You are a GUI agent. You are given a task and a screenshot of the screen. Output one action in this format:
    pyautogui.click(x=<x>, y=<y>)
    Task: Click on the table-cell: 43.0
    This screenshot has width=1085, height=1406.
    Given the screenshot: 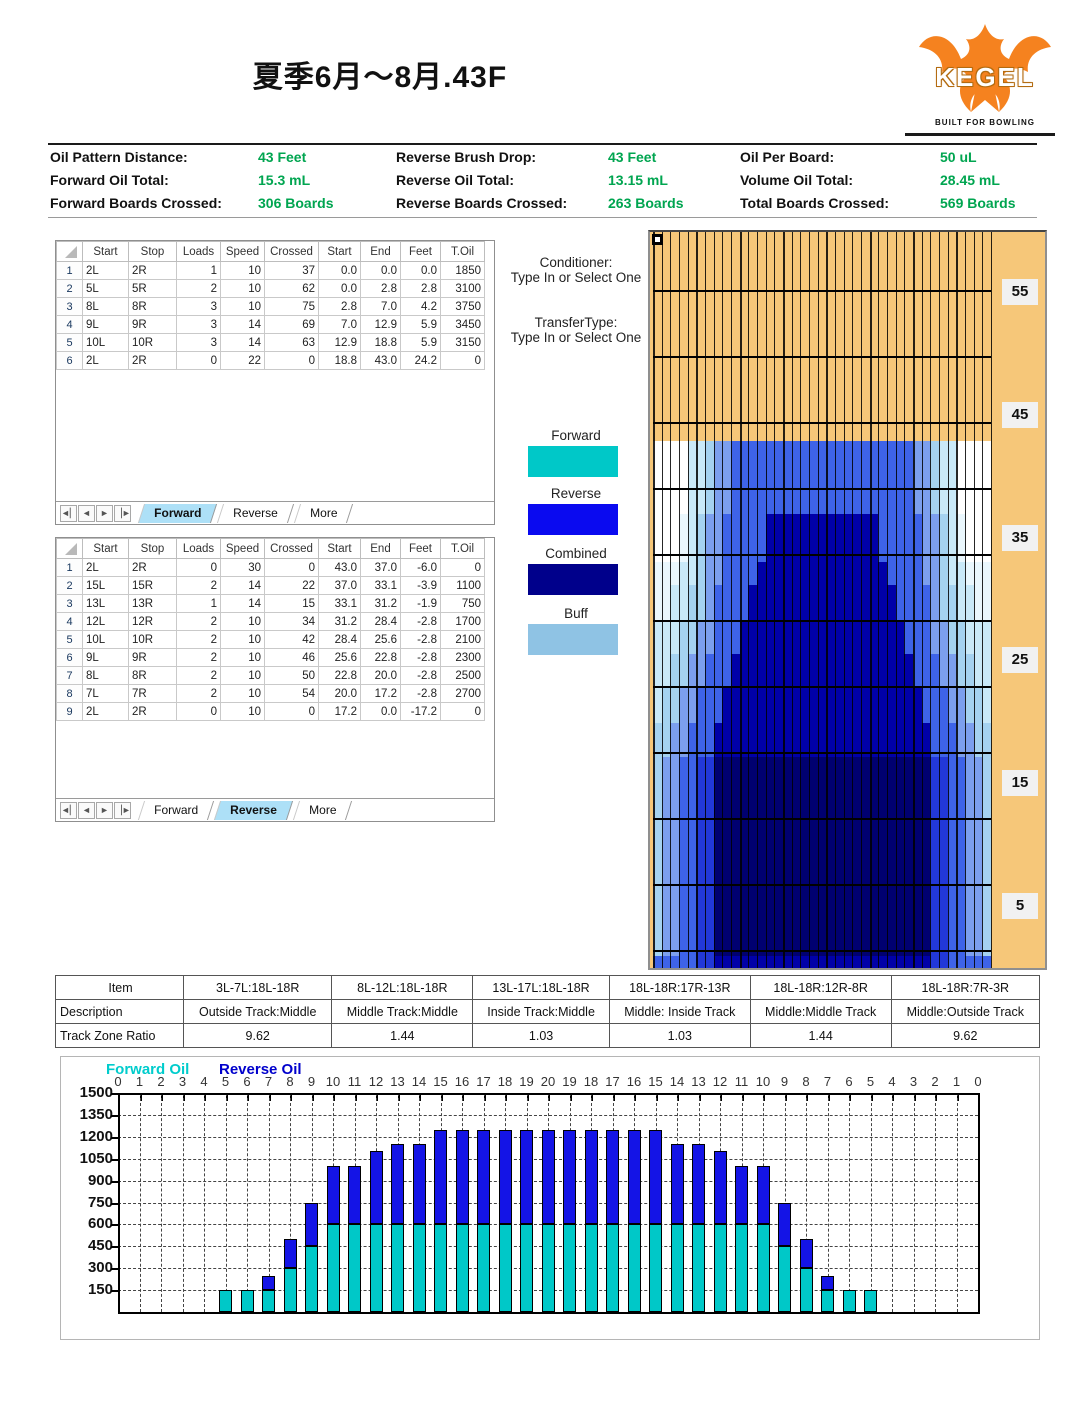 What is the action you would take?
    pyautogui.click(x=380, y=360)
    